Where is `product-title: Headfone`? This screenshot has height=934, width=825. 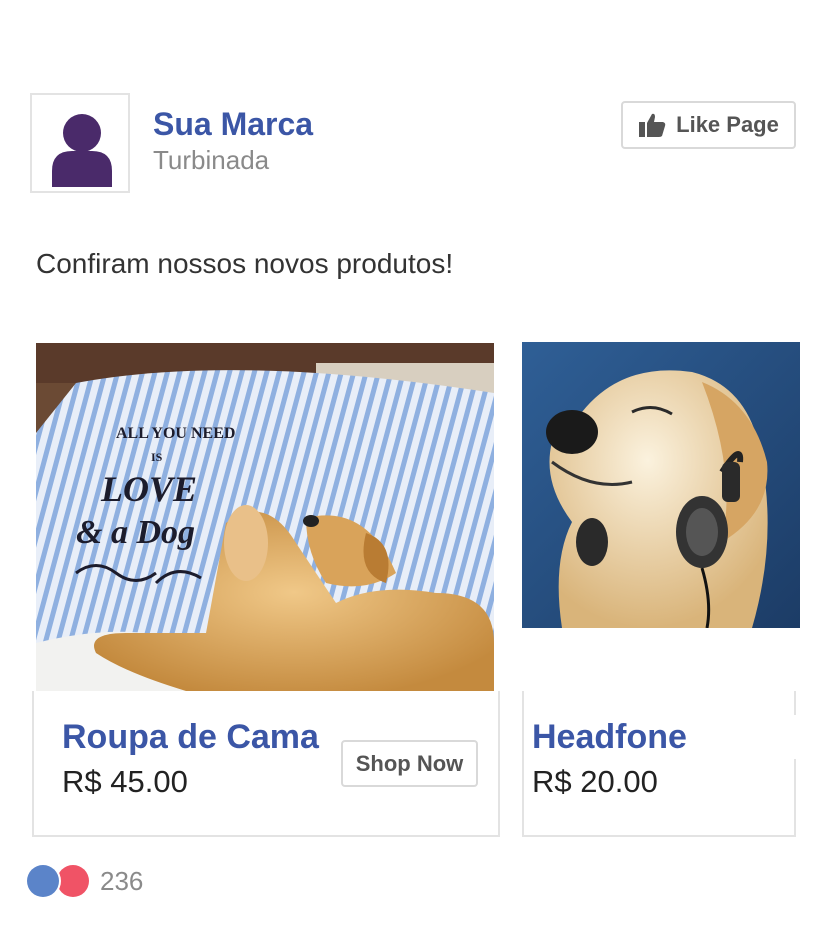
product-title: Headfone is located at coordinates (609, 737).